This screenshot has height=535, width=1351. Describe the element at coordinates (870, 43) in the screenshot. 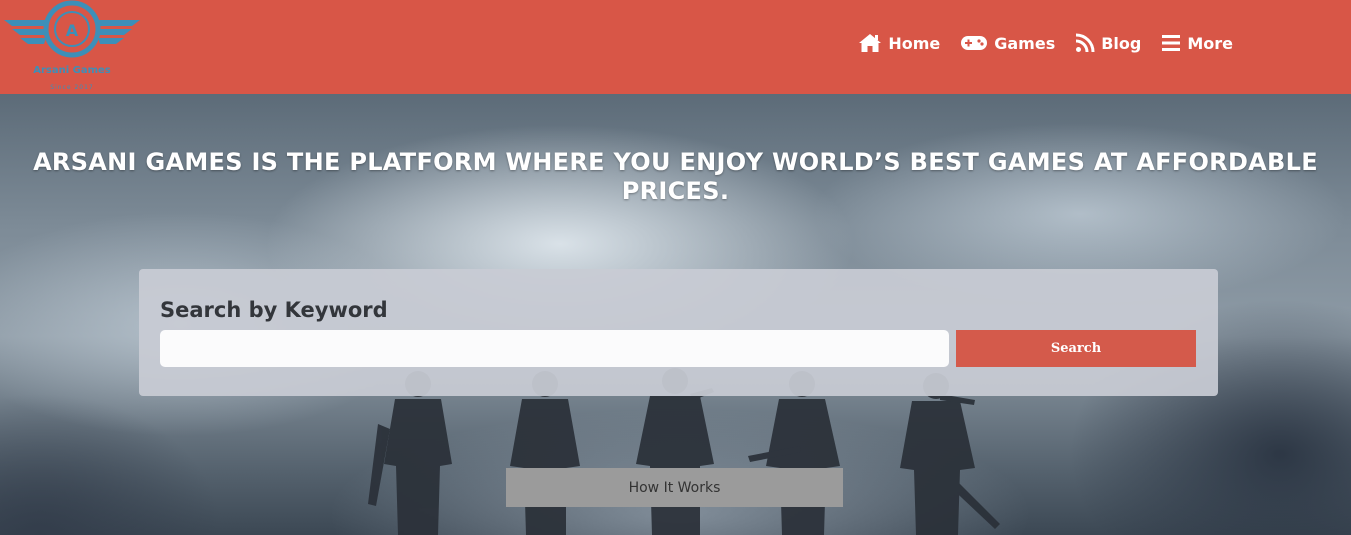

I see `home-icon` at that location.